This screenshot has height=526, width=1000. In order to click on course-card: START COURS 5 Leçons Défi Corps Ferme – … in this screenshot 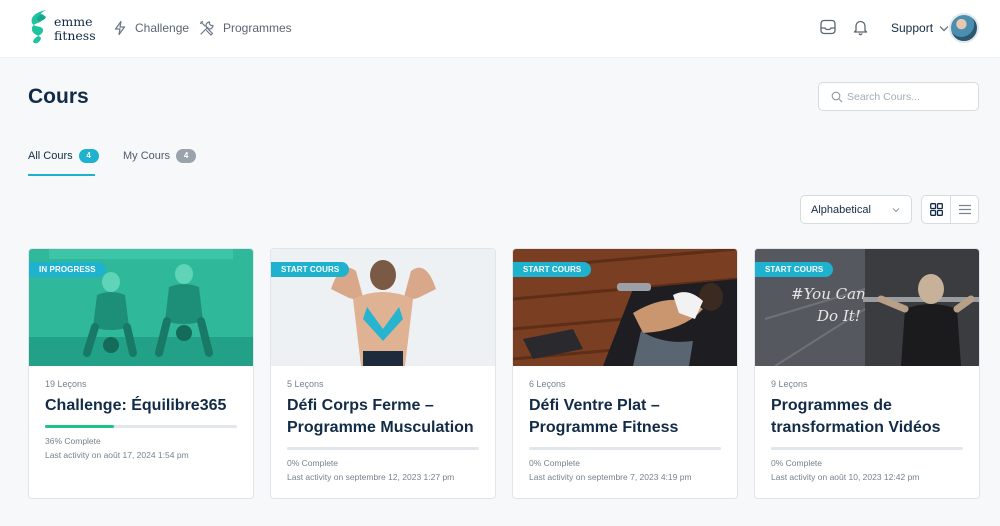, I will do `click(383, 373)`.